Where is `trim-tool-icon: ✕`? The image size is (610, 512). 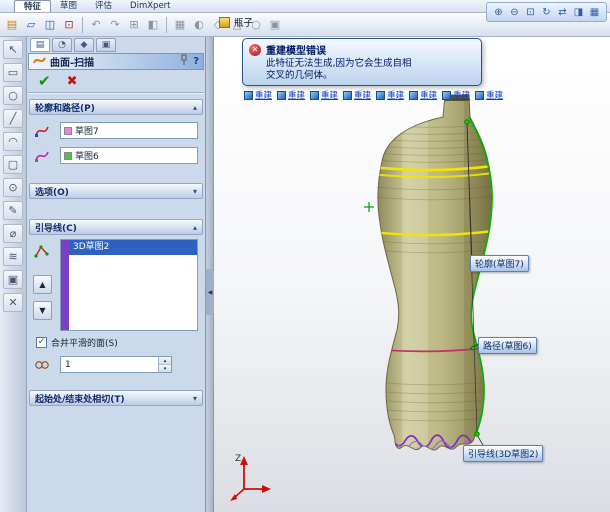 trim-tool-icon: ✕ is located at coordinates (13, 302).